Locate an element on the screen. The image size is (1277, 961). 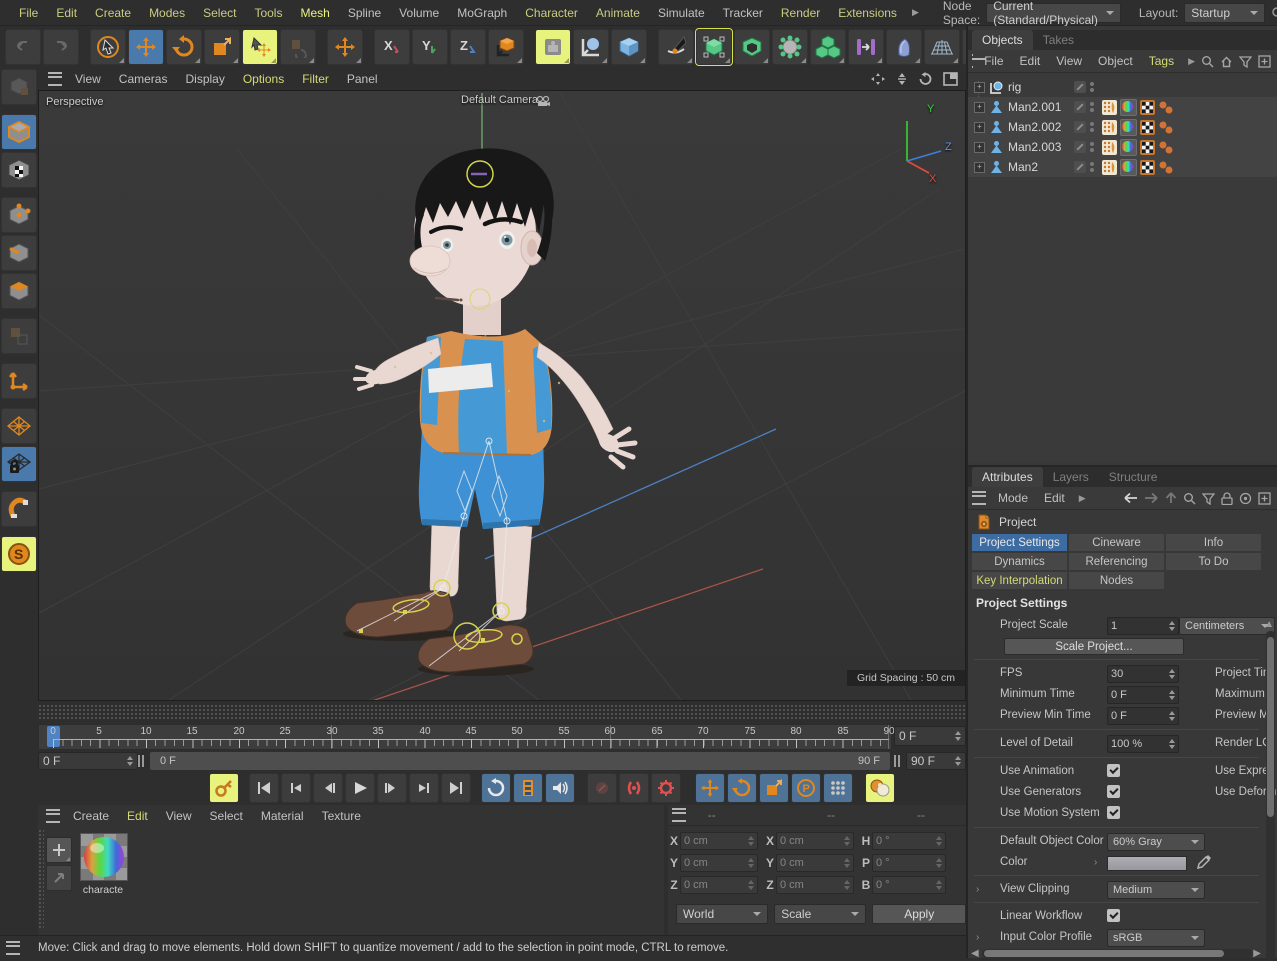
points-mode-button is located at coordinates (19, 215).